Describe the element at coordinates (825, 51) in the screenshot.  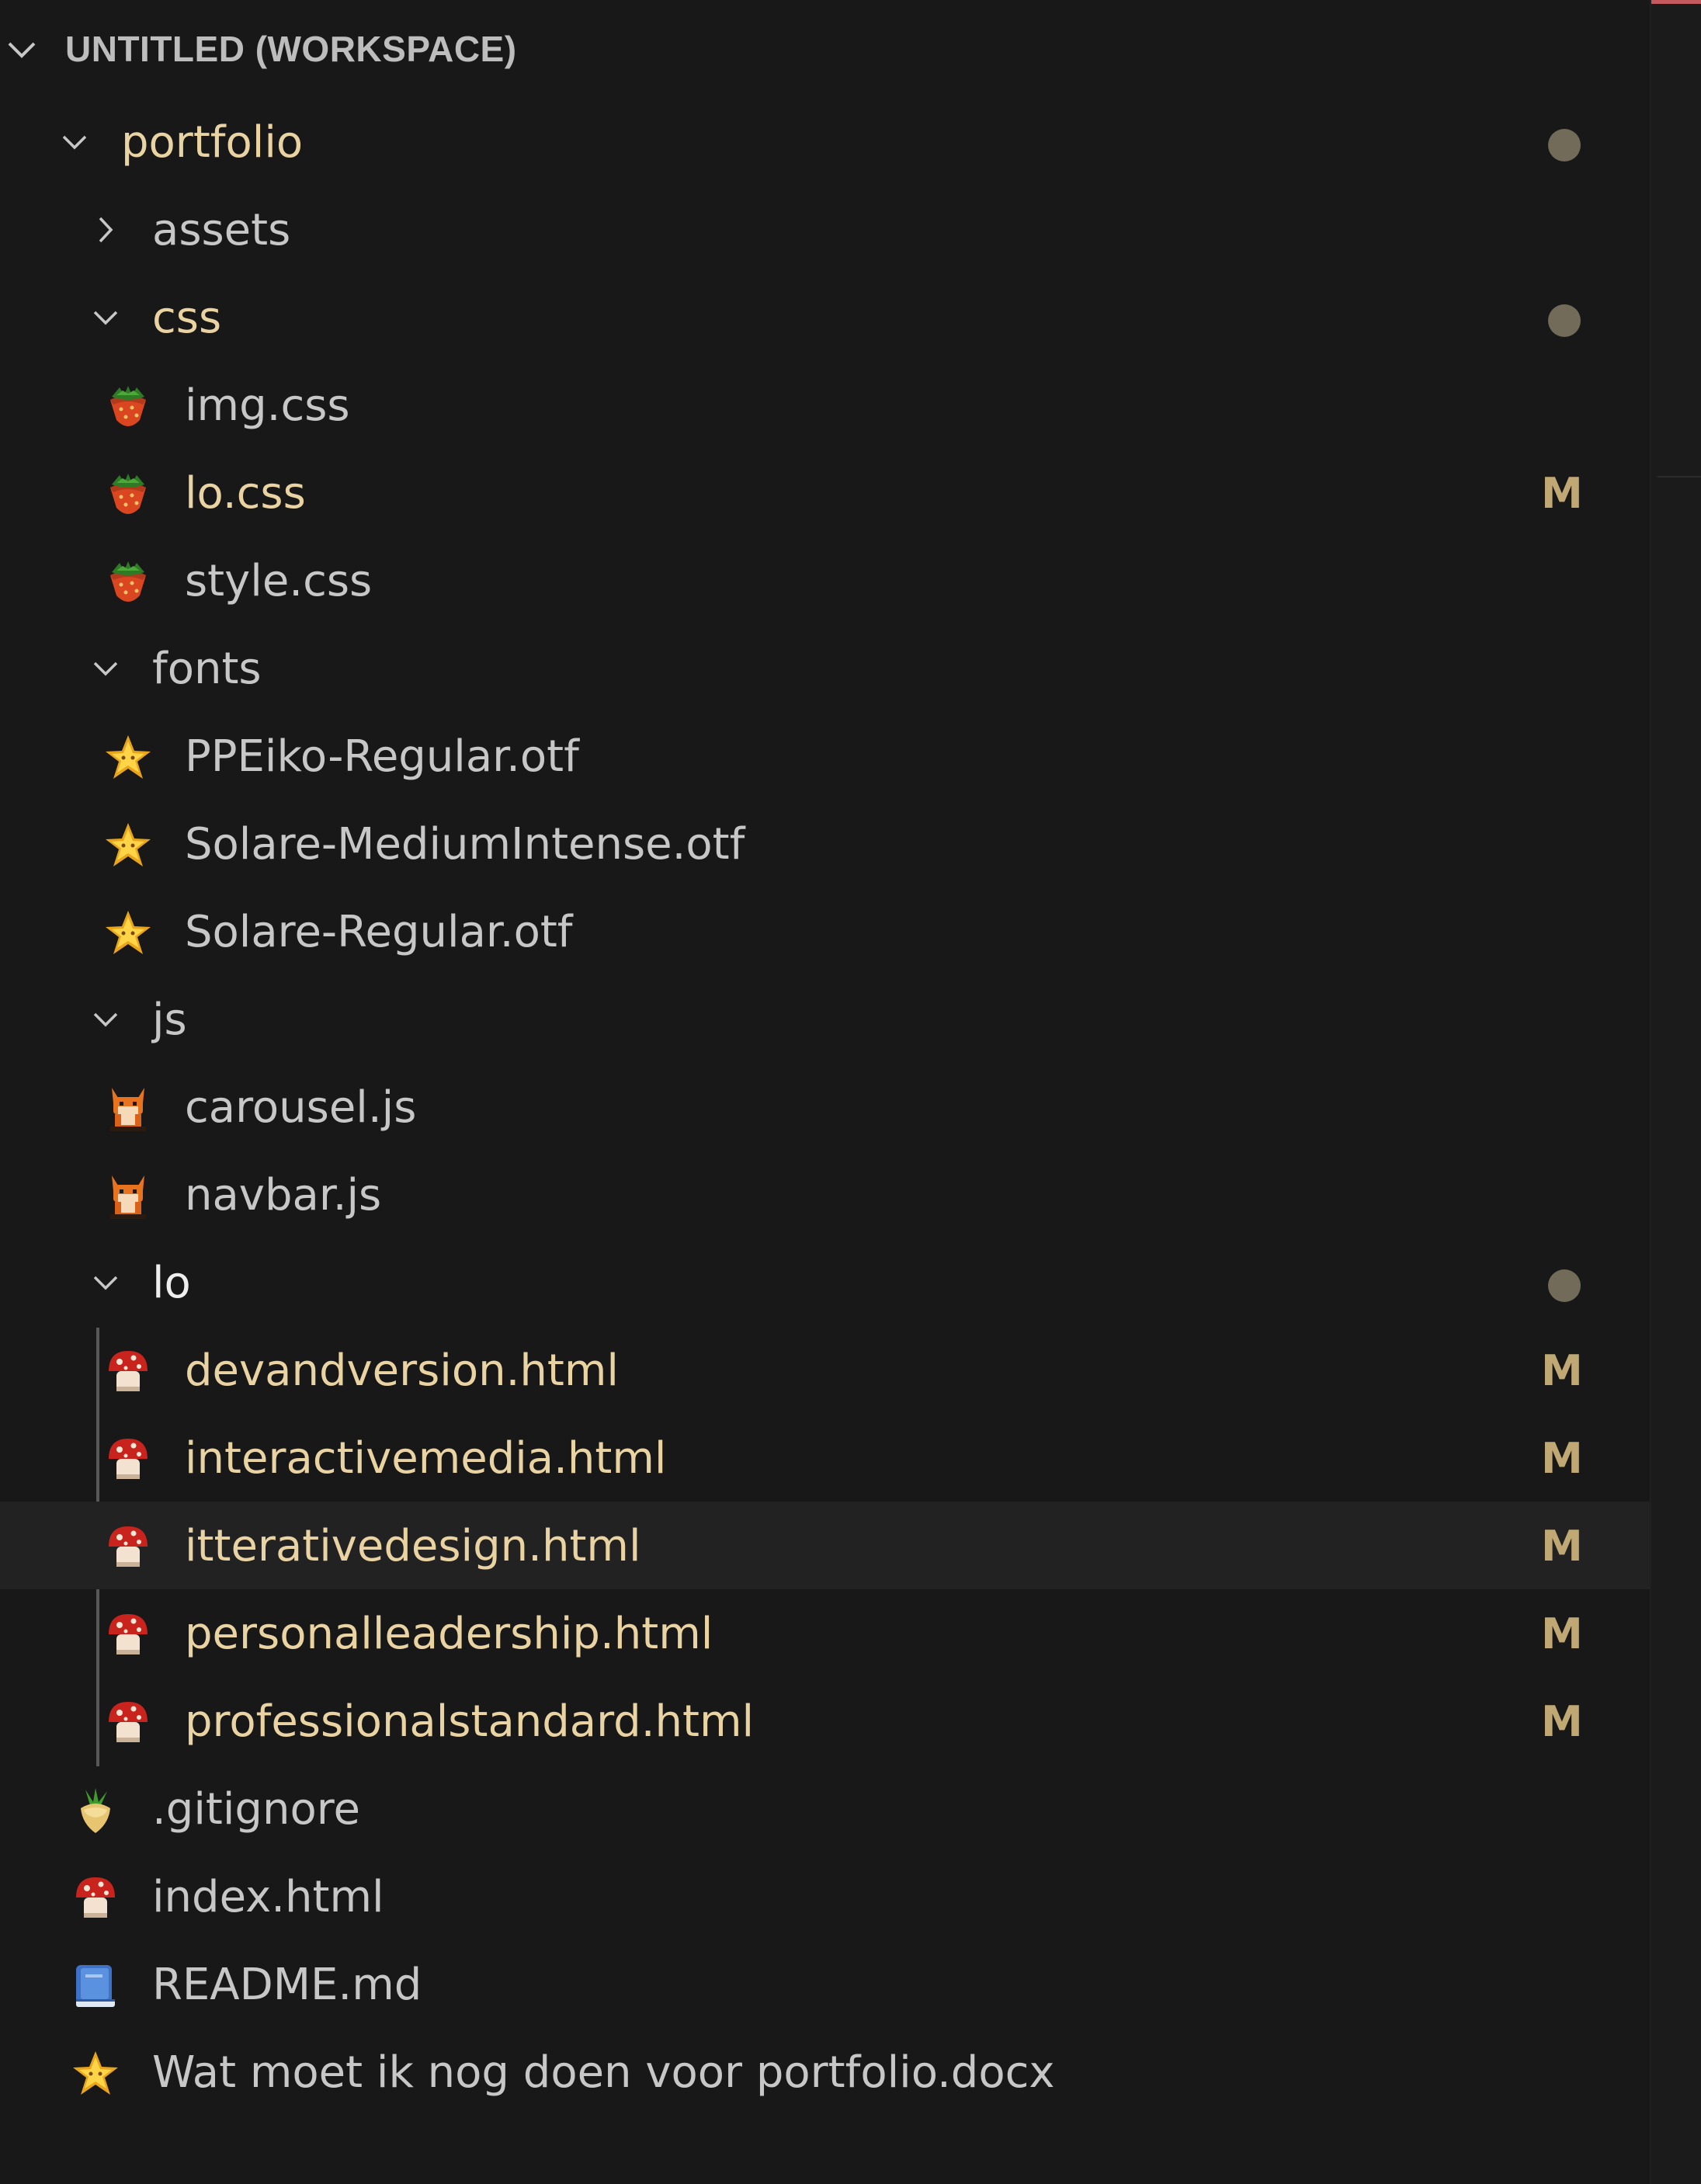
I see `workspace-section-header: UNTITLED (WORKSPACE)` at that location.